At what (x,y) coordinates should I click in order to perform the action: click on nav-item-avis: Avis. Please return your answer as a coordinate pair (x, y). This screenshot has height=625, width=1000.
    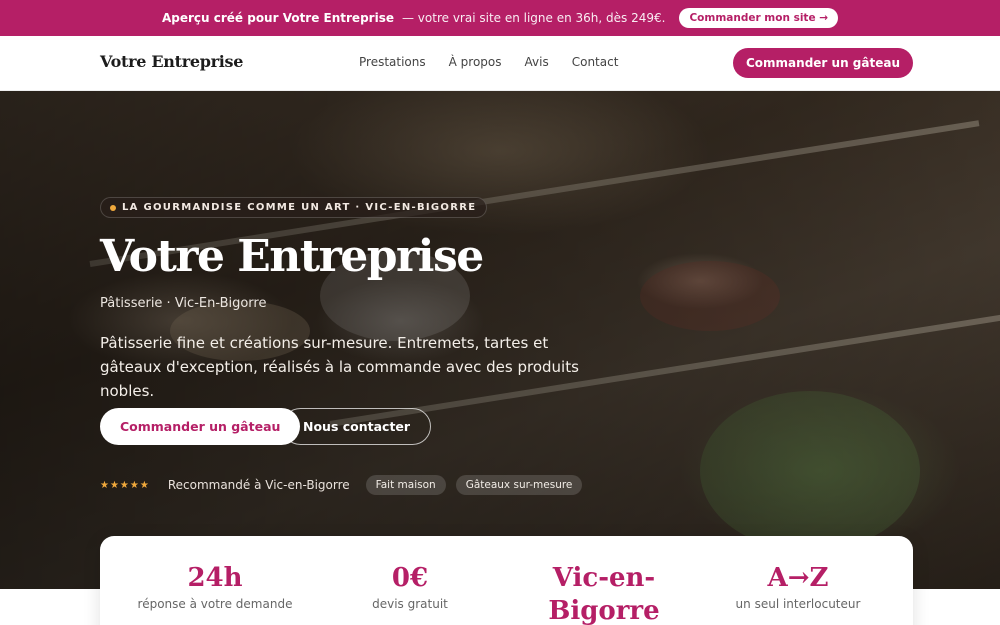
    Looking at the image, I should click on (537, 62).